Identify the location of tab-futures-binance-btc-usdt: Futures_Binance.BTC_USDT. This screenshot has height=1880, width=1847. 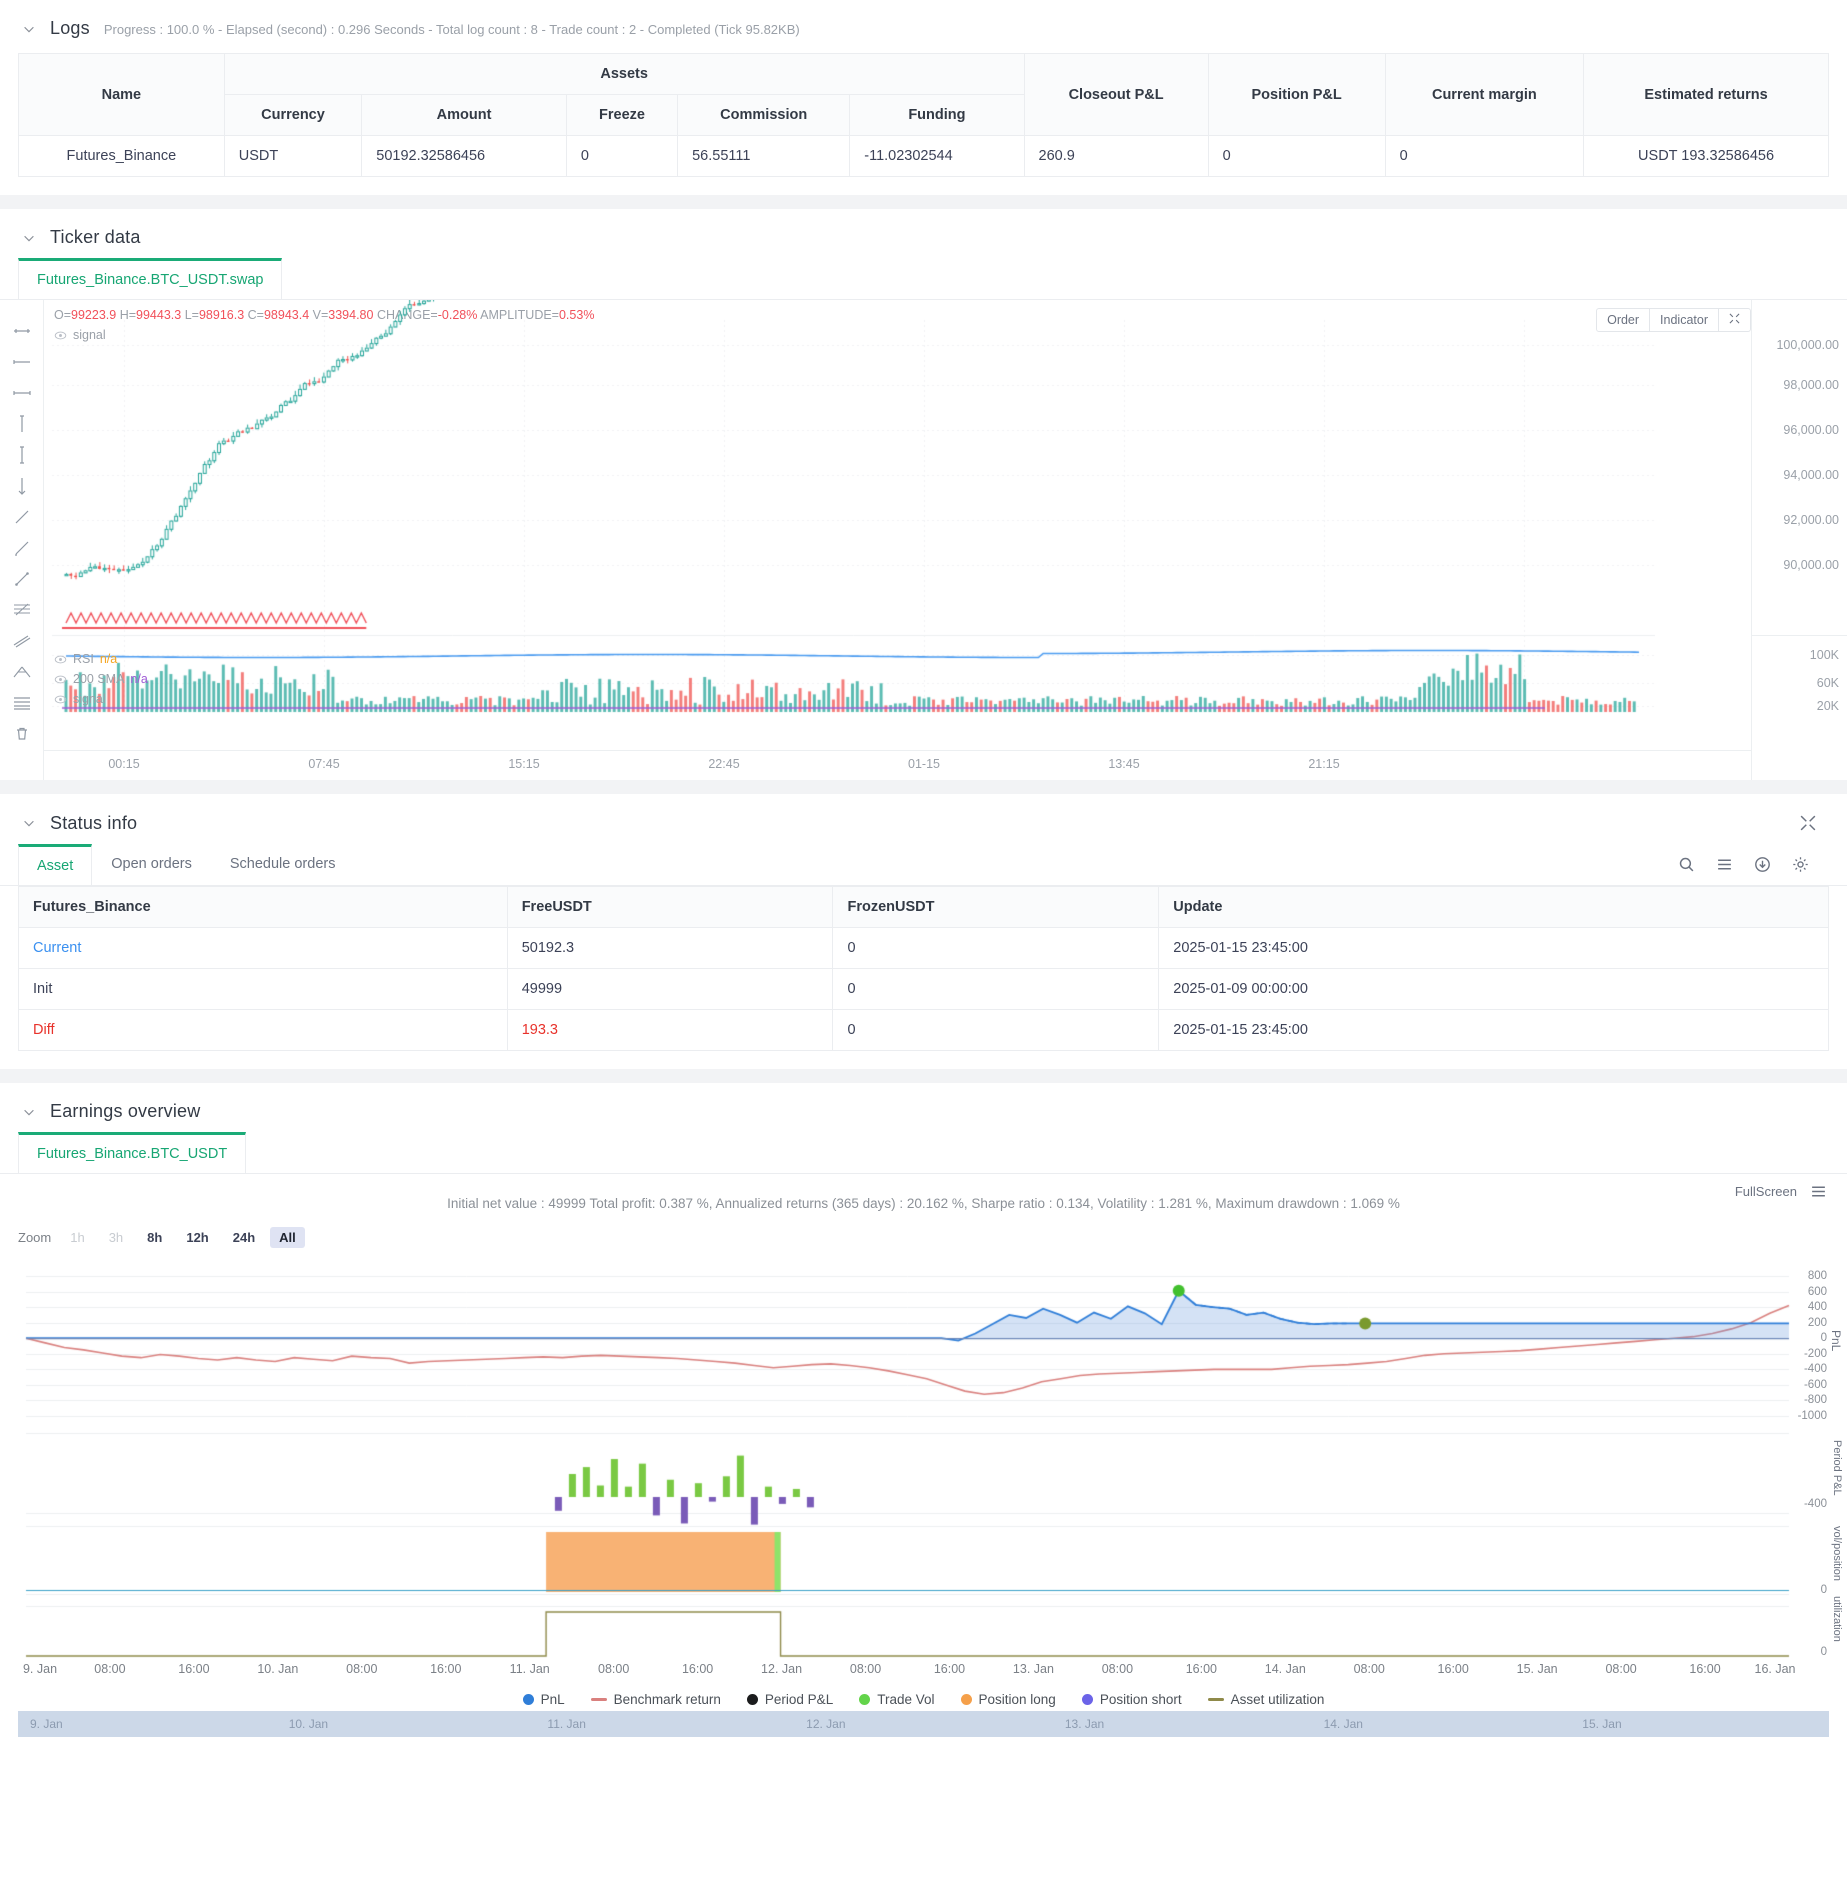
(132, 1152).